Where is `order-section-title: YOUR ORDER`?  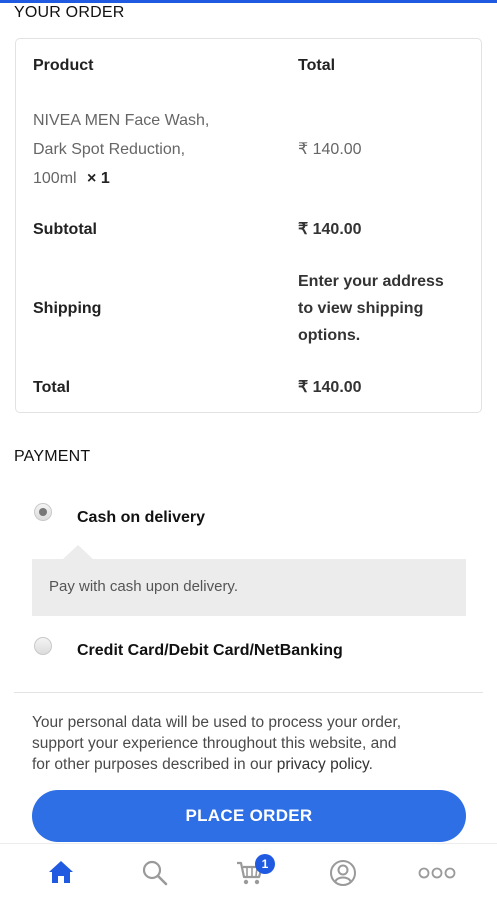 order-section-title: YOUR ORDER is located at coordinates (69, 12).